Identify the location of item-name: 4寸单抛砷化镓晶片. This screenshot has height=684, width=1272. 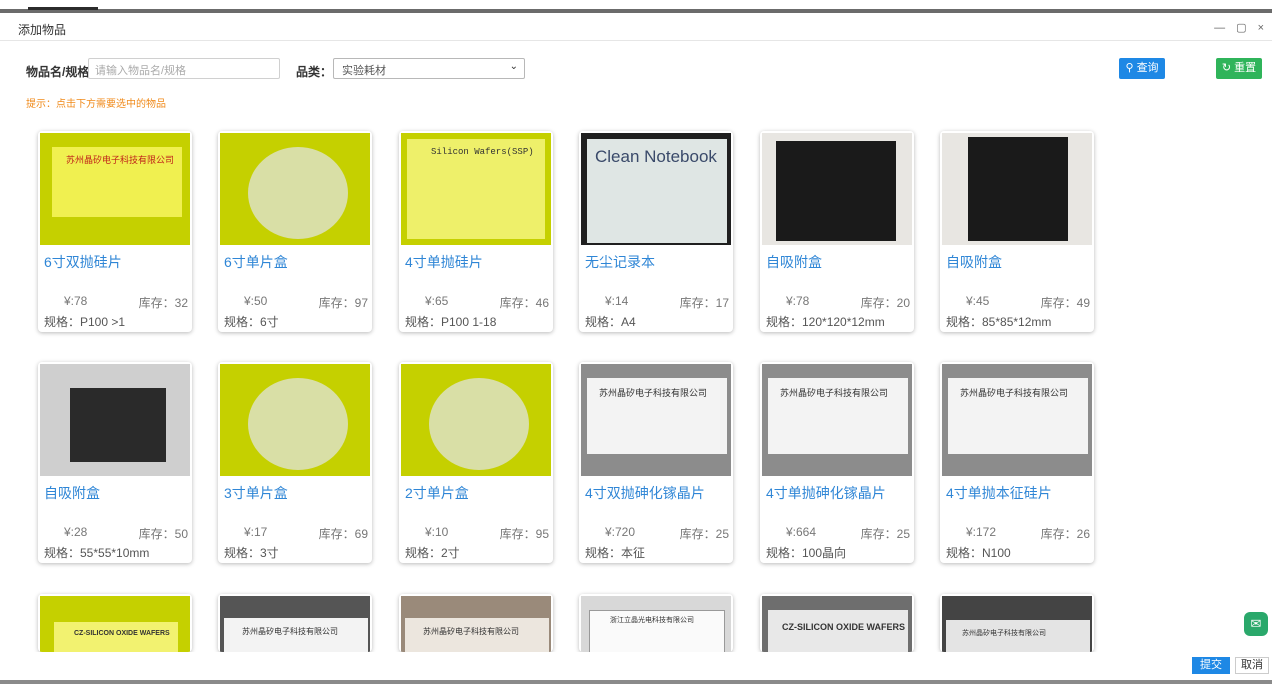
(826, 493).